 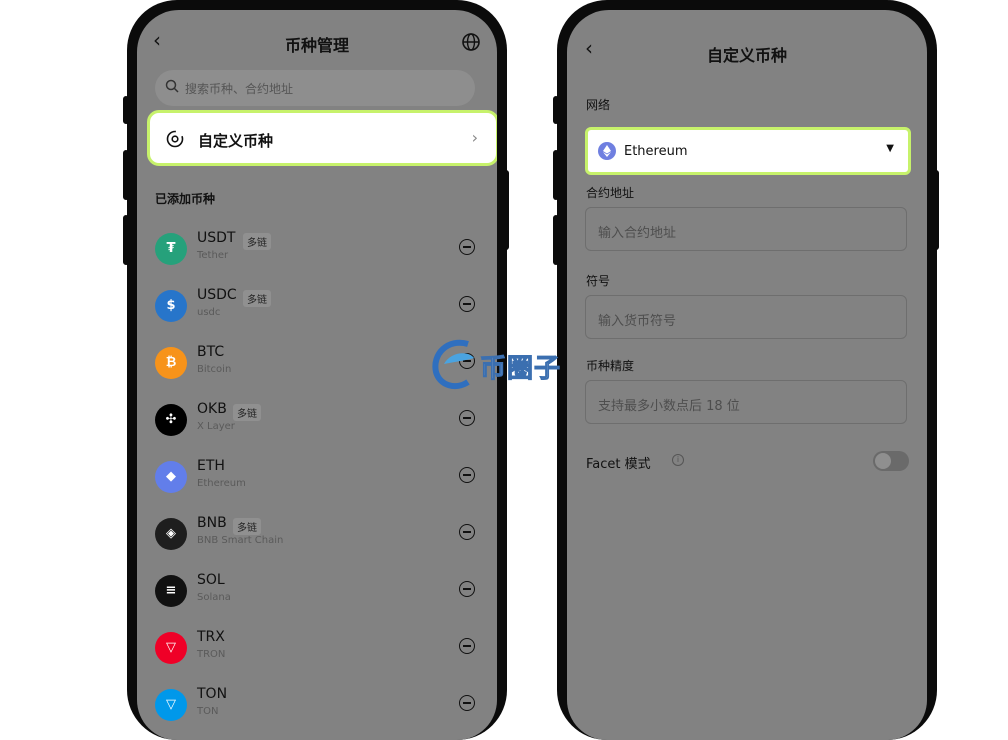 What do you see at coordinates (240, 540) in the screenshot?
I see `coin-name: BNB Smart Chain` at bounding box center [240, 540].